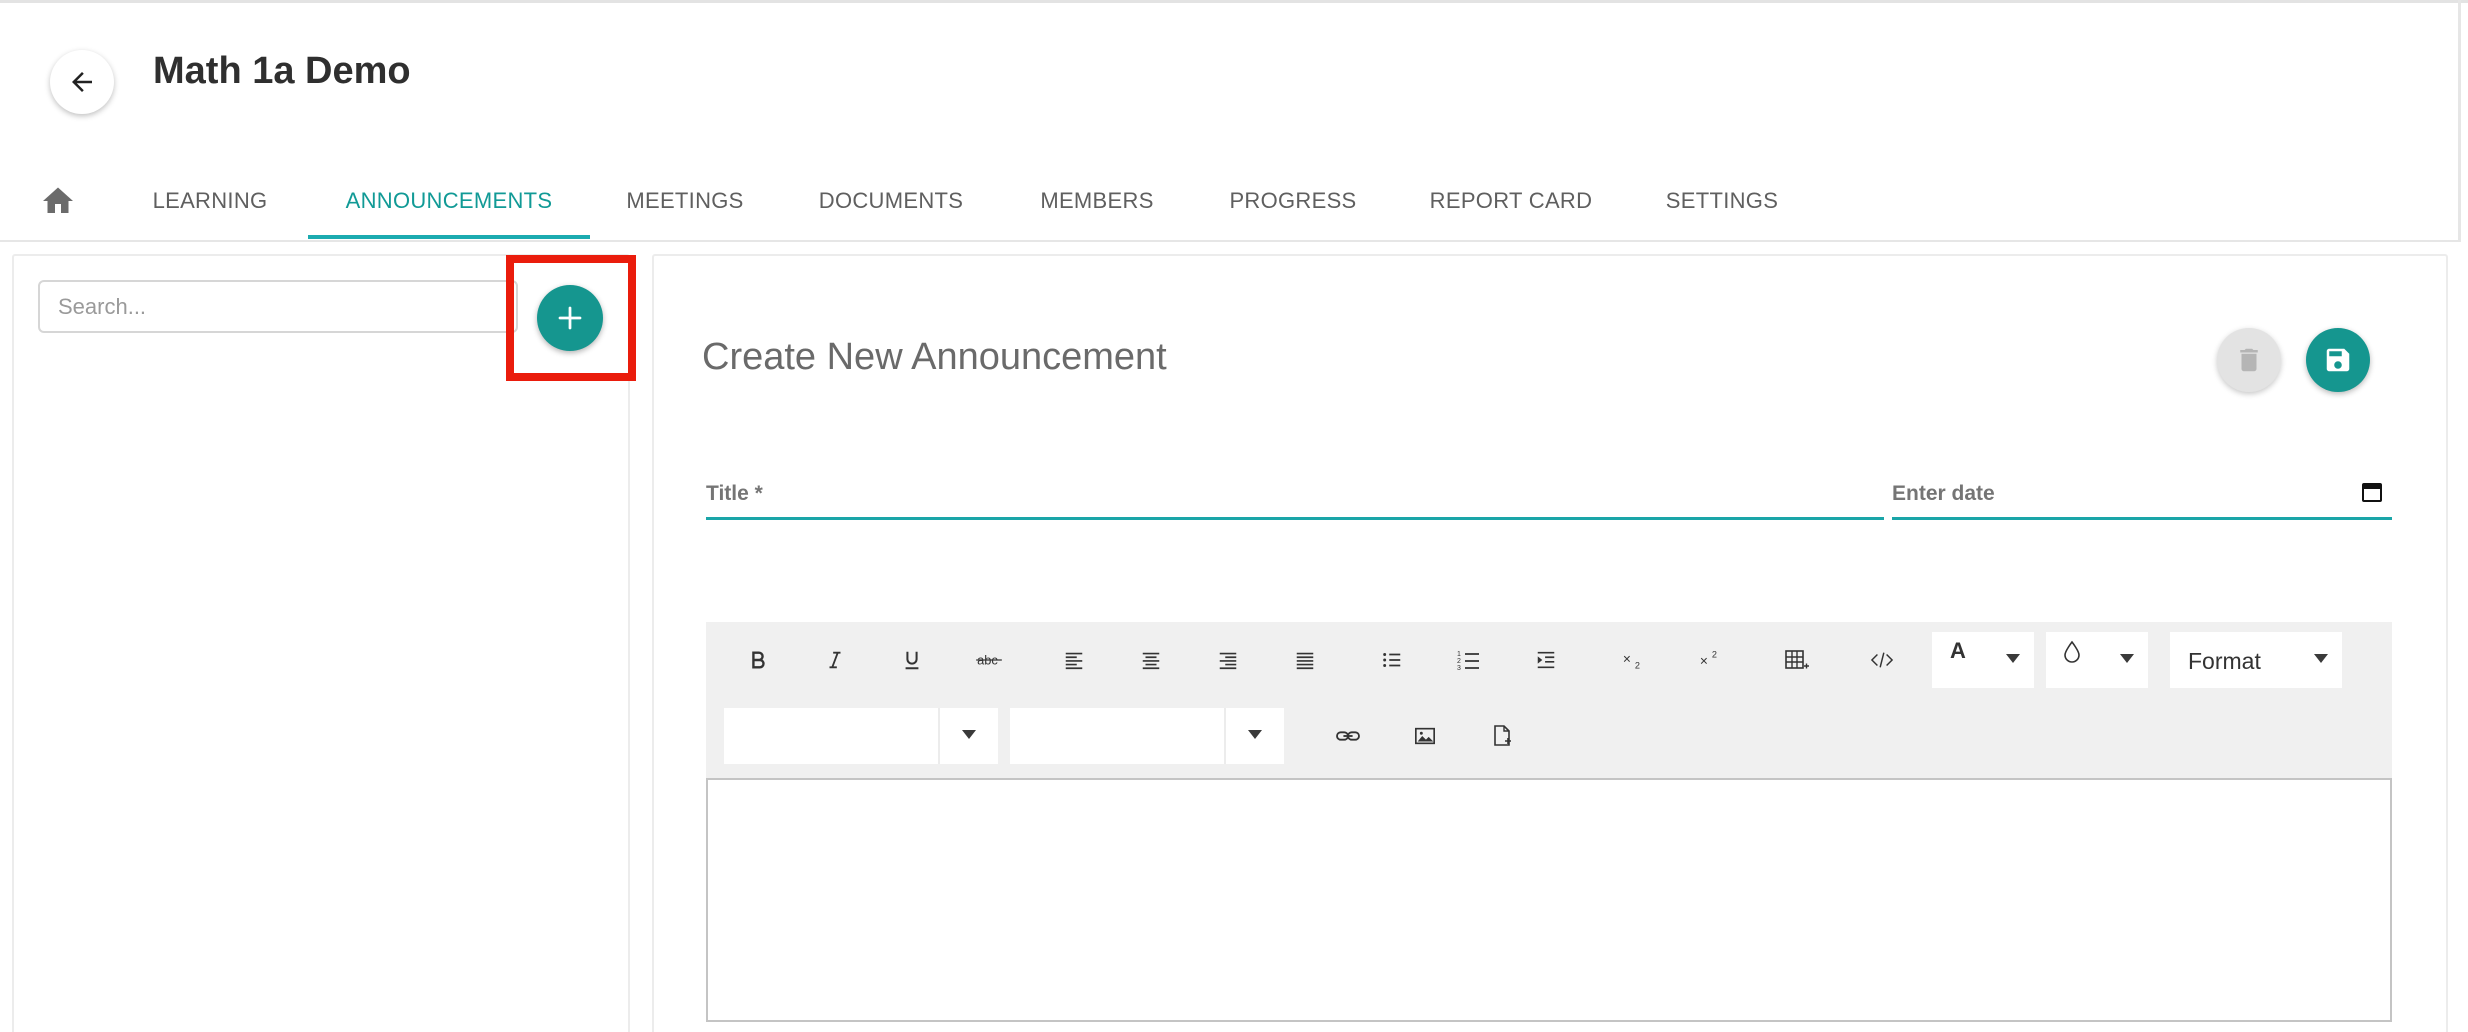 The image size is (2468, 1032). I want to click on back-button, so click(82, 82).